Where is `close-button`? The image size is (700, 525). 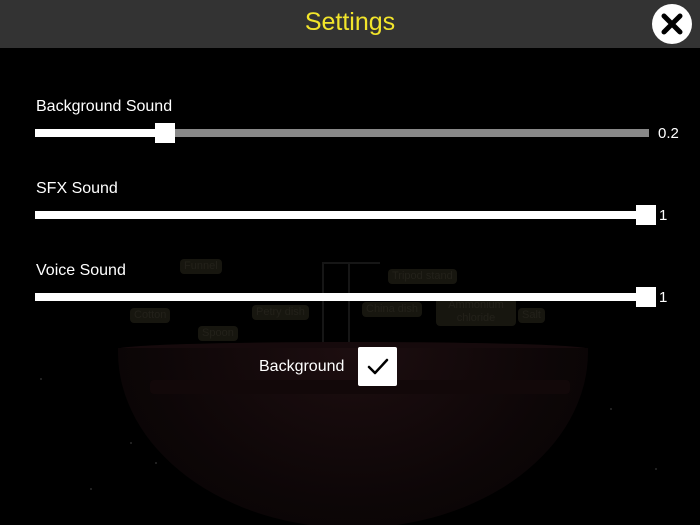 close-button is located at coordinates (672, 24).